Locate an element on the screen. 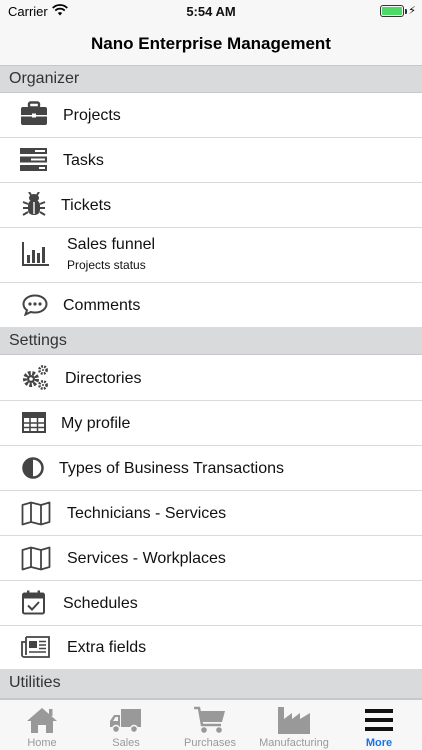 This screenshot has height=750, width=422. menu-item-my-profile: My profile is located at coordinates (211, 423).